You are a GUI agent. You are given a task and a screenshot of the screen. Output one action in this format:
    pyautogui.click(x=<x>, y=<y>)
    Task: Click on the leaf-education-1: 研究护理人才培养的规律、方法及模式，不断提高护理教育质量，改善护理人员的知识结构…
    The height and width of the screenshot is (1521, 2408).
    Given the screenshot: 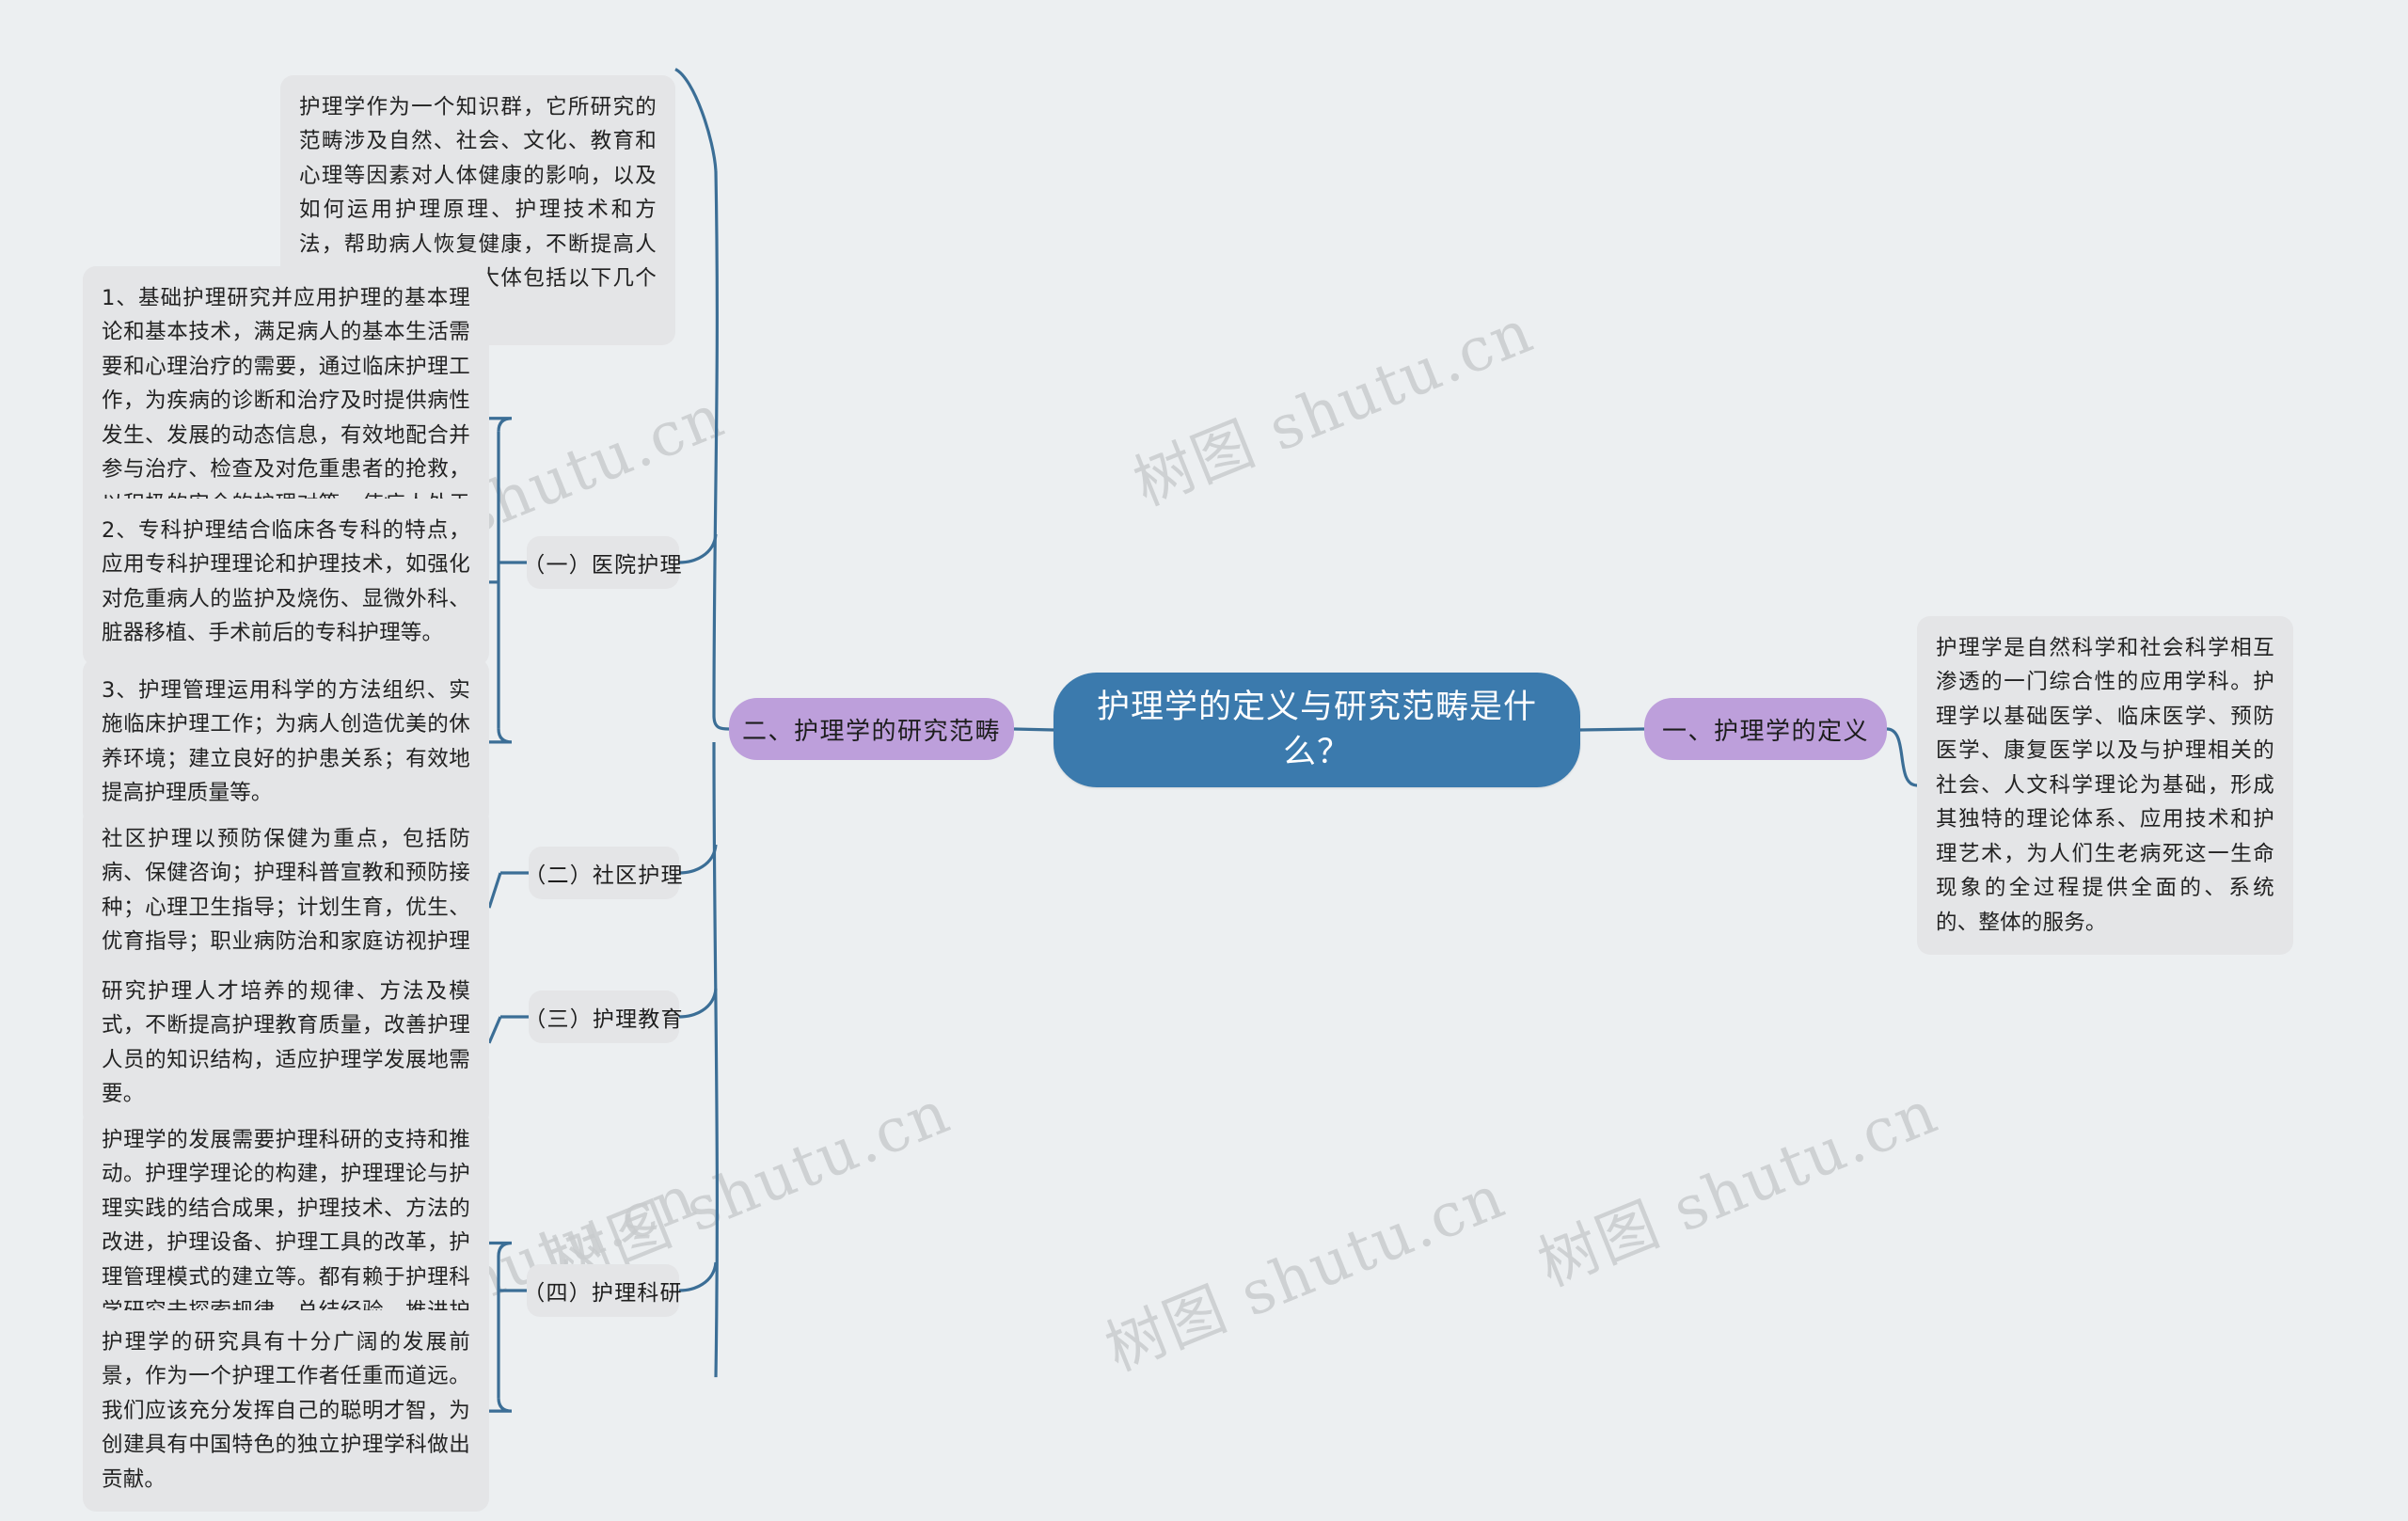 What is the action you would take?
    pyautogui.click(x=286, y=1043)
    